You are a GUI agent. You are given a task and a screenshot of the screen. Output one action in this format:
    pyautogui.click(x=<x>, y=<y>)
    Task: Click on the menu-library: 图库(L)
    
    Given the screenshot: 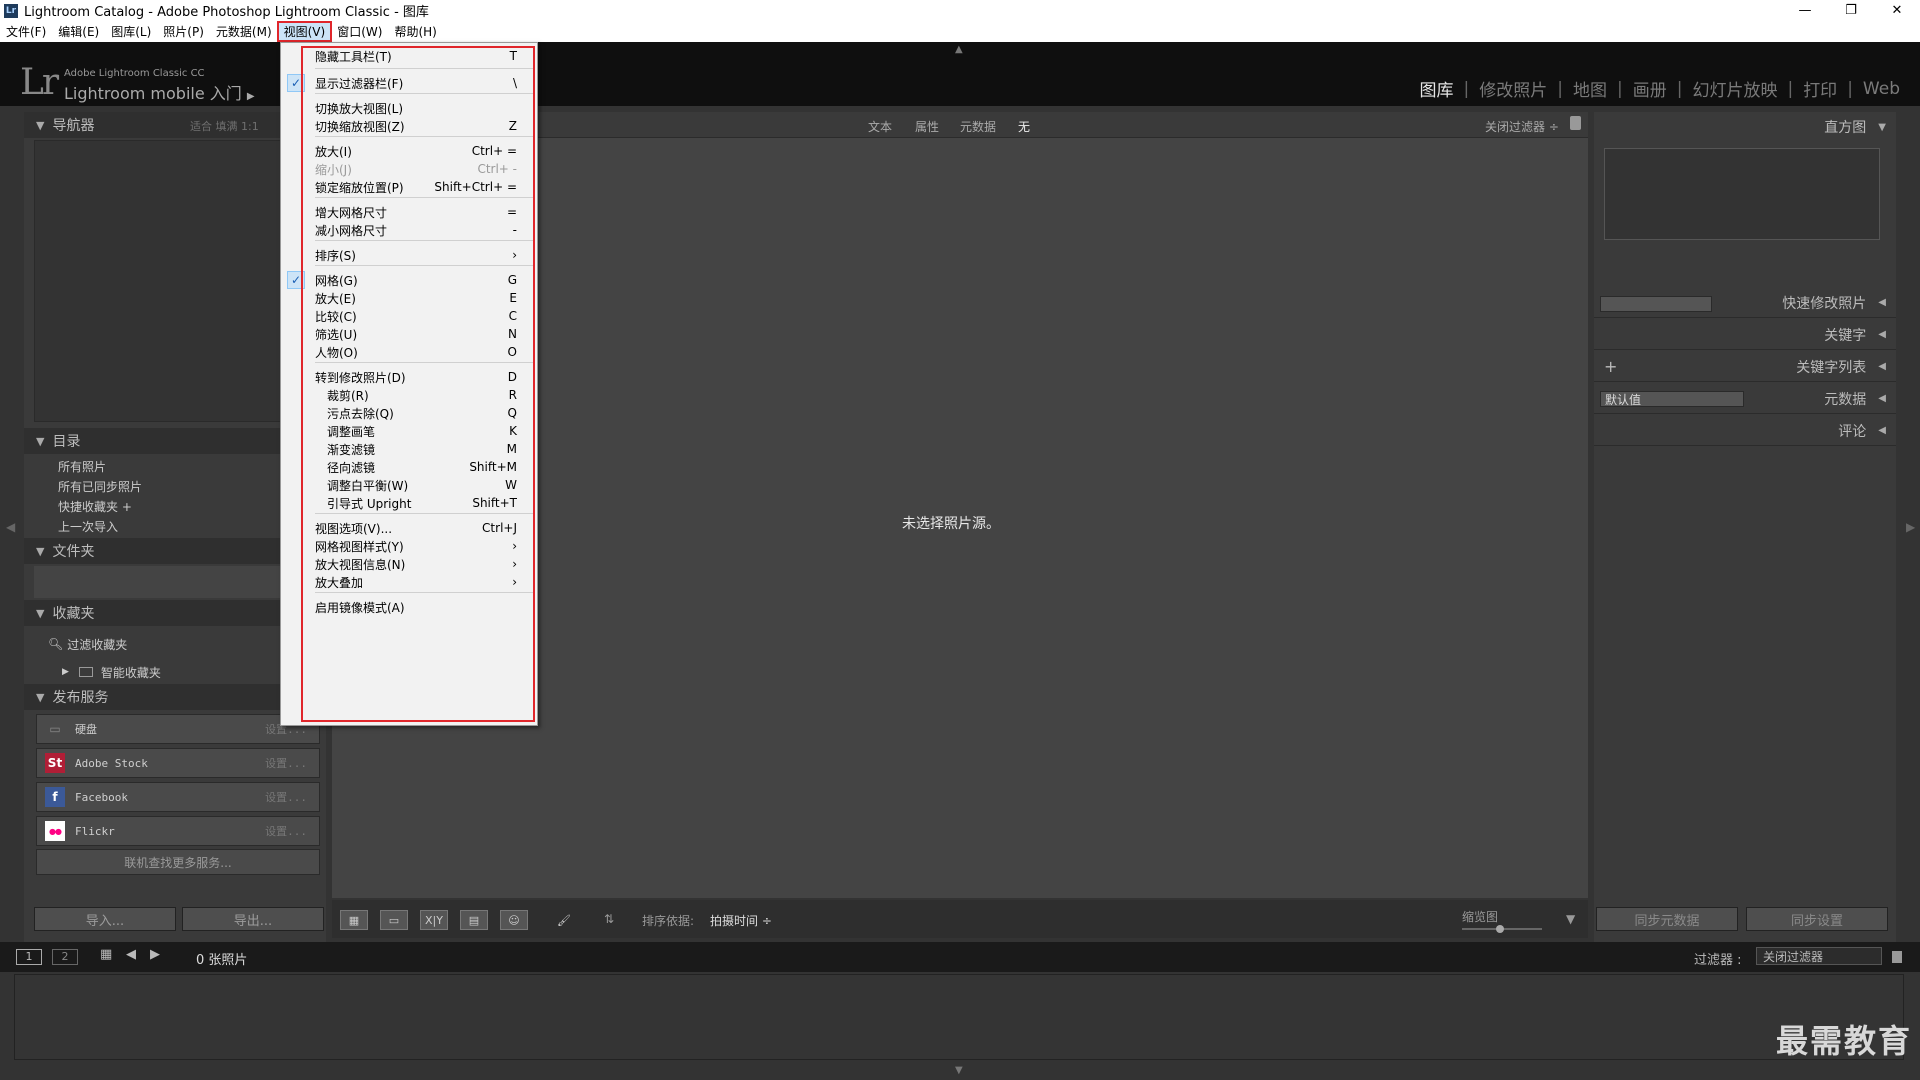 What is the action you would take?
    pyautogui.click(x=131, y=31)
    